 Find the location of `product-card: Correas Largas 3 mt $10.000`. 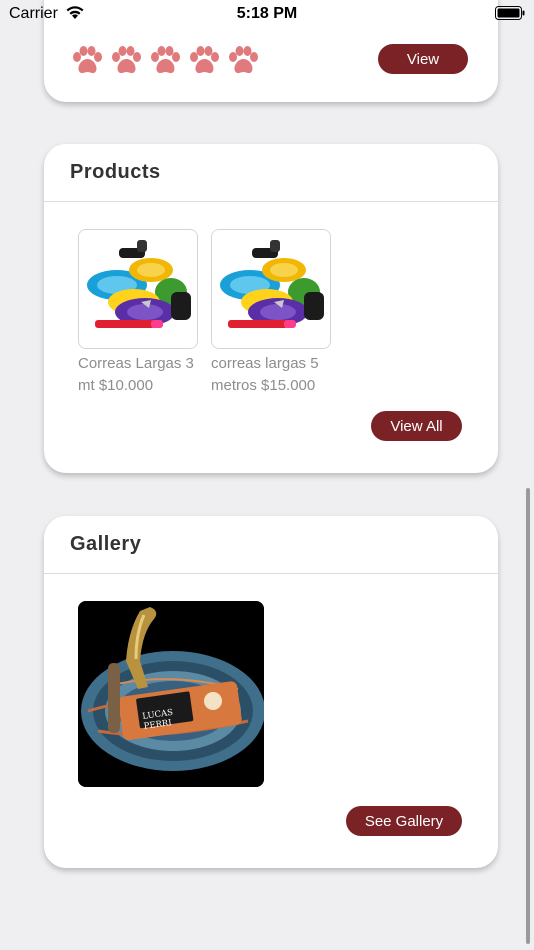

product-card: Correas Largas 3 mt $10.000 is located at coordinates (139, 313).